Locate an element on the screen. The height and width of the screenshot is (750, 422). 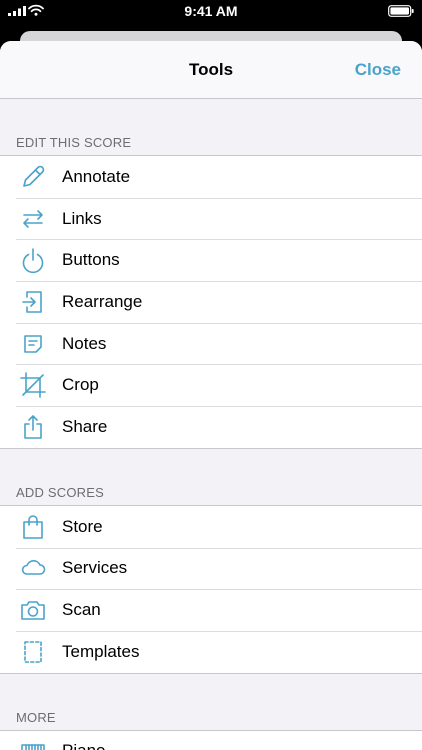
tool-label: Services is located at coordinates (95, 568).